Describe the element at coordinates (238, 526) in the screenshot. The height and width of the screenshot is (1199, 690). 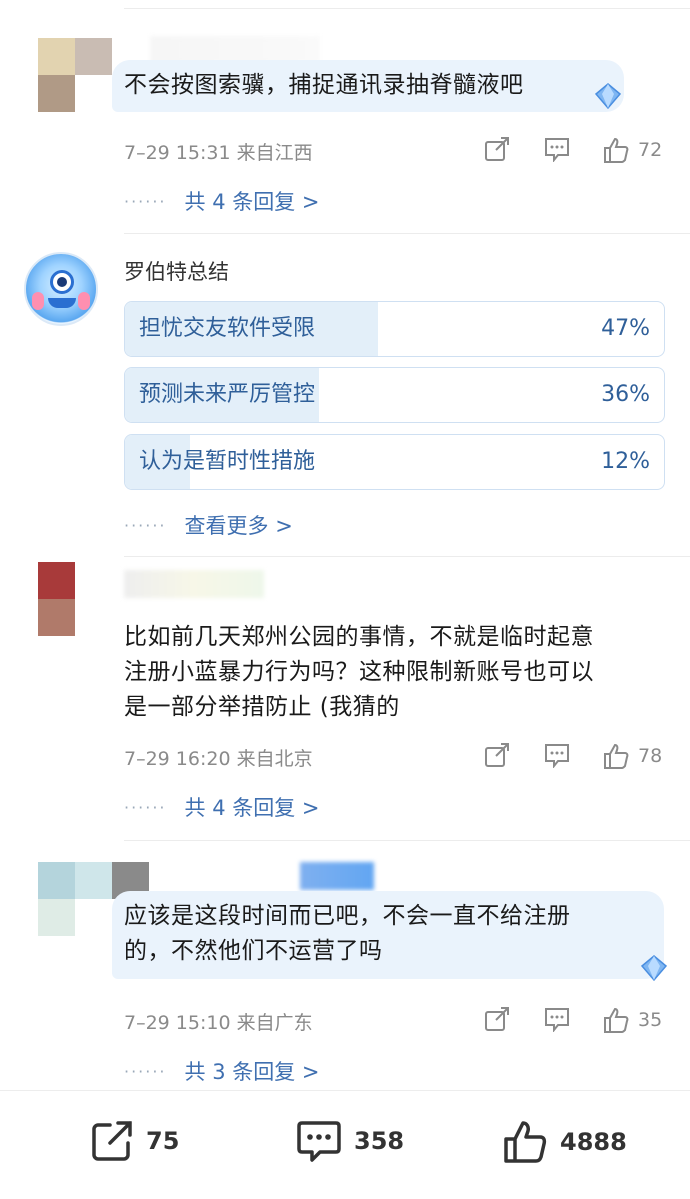
I see `view-more-label: 查看更多 >` at that location.